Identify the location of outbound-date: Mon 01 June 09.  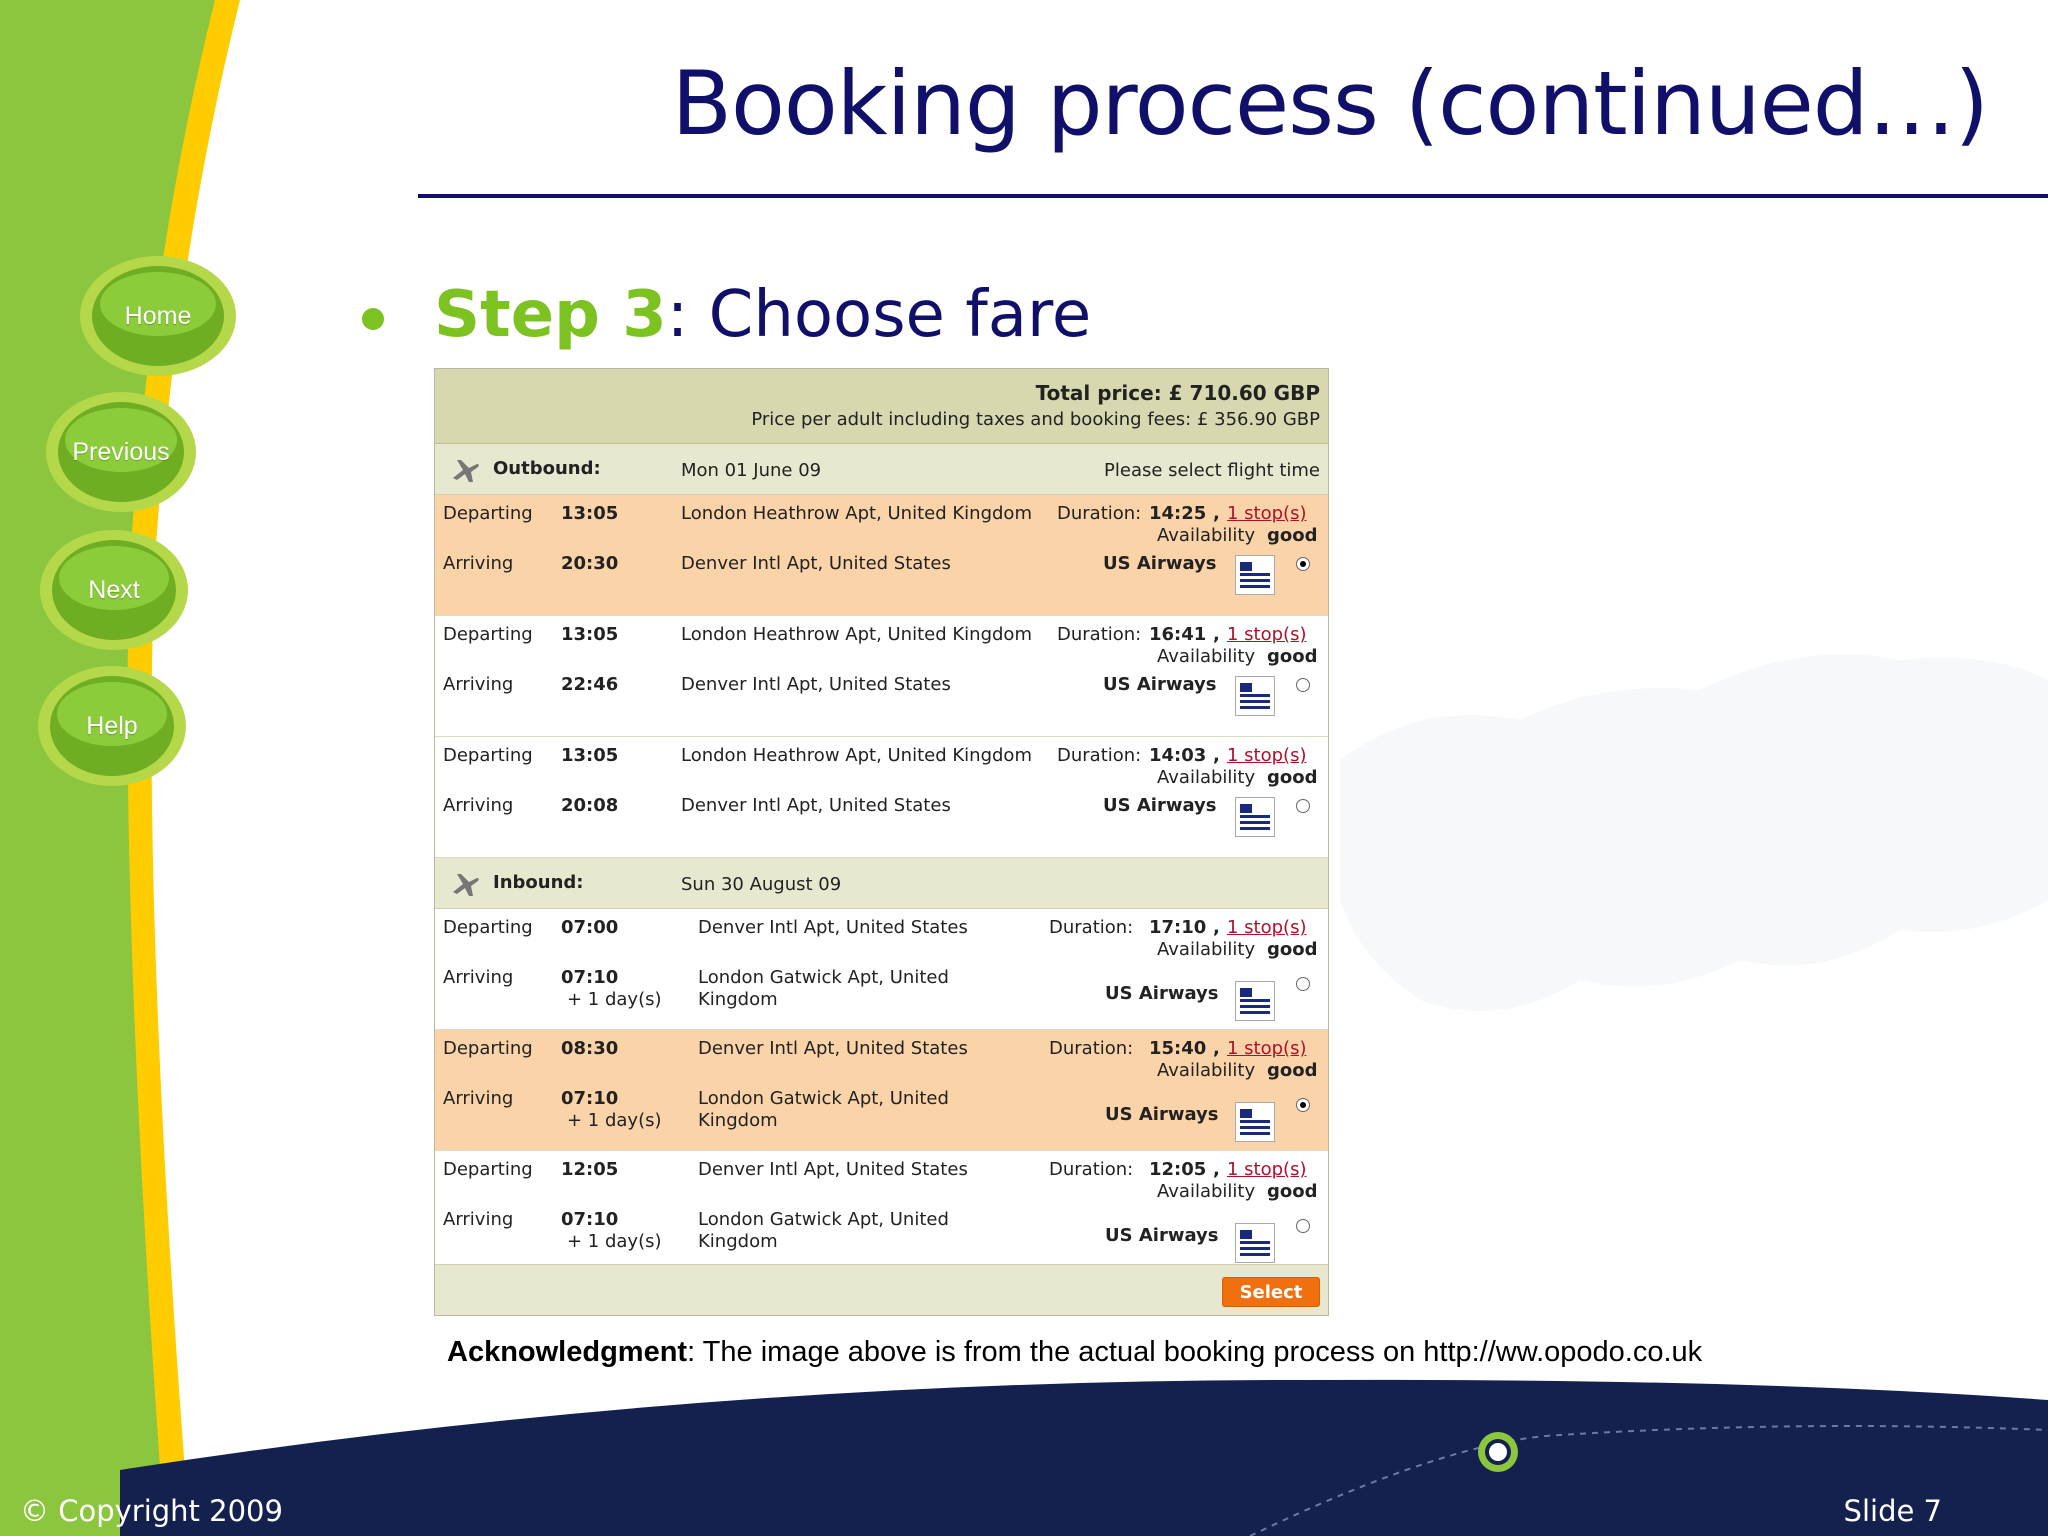
(751, 470).